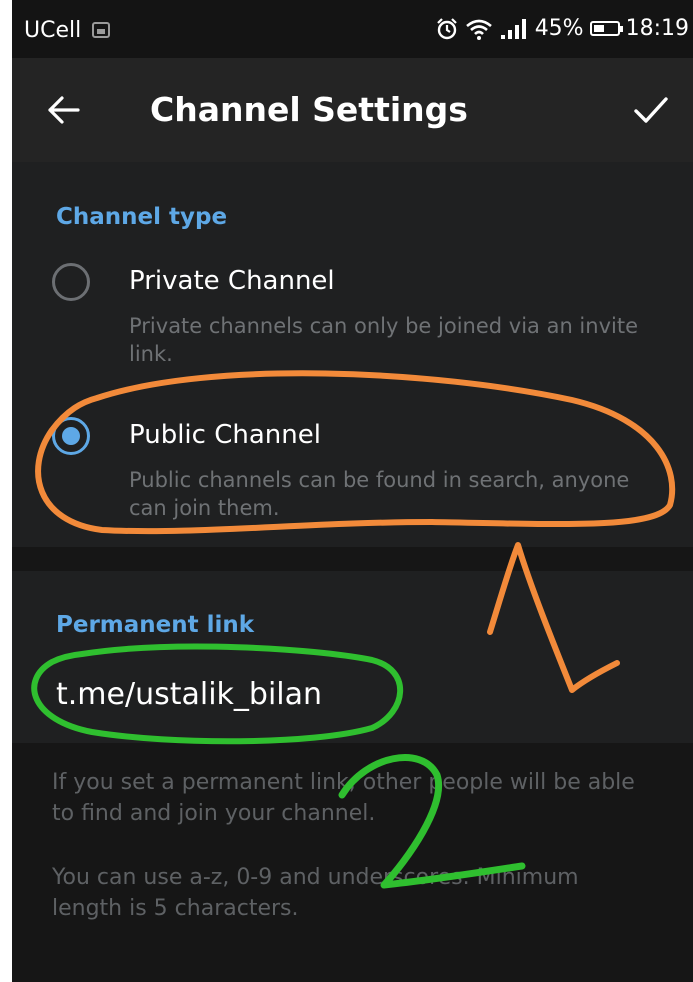 This screenshot has width=693, height=982. I want to click on gallery-icon, so click(101, 30).